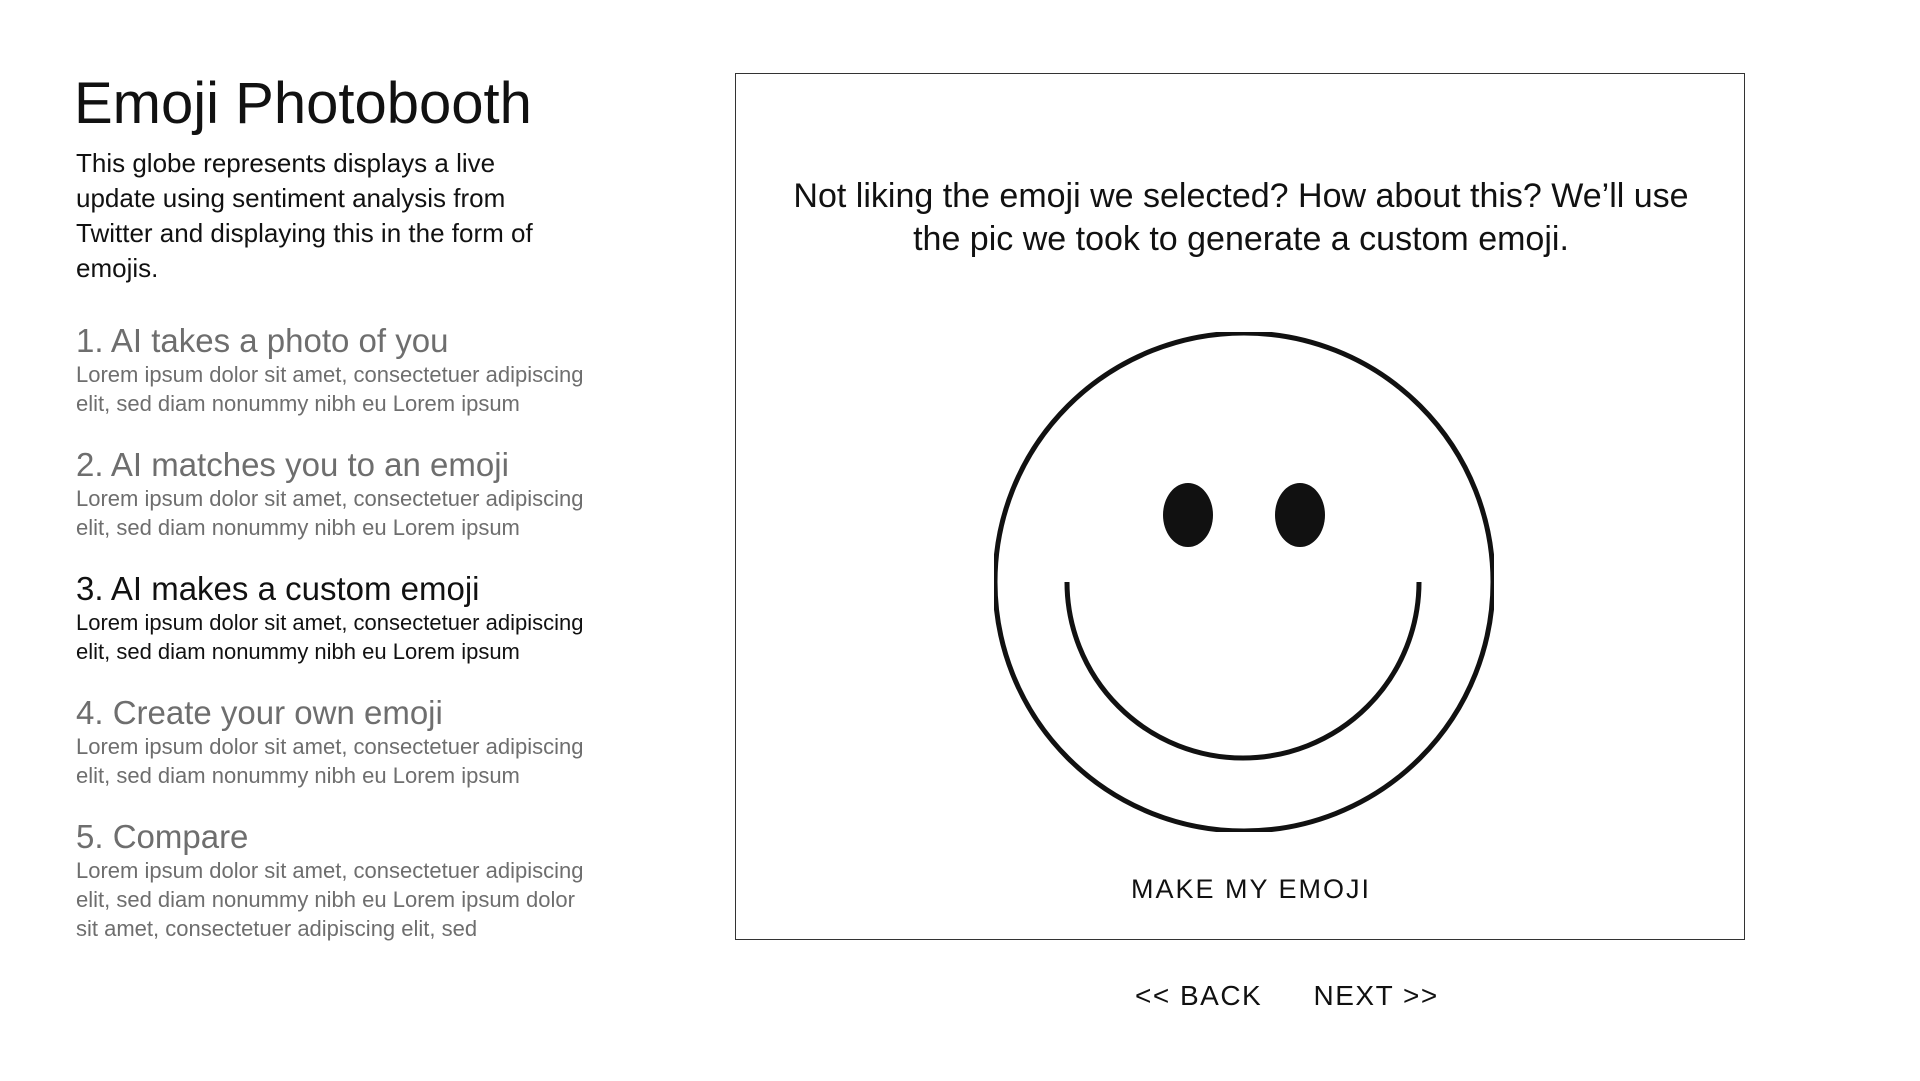  I want to click on step-title: 3. AI makes a custom emoji, so click(278, 588).